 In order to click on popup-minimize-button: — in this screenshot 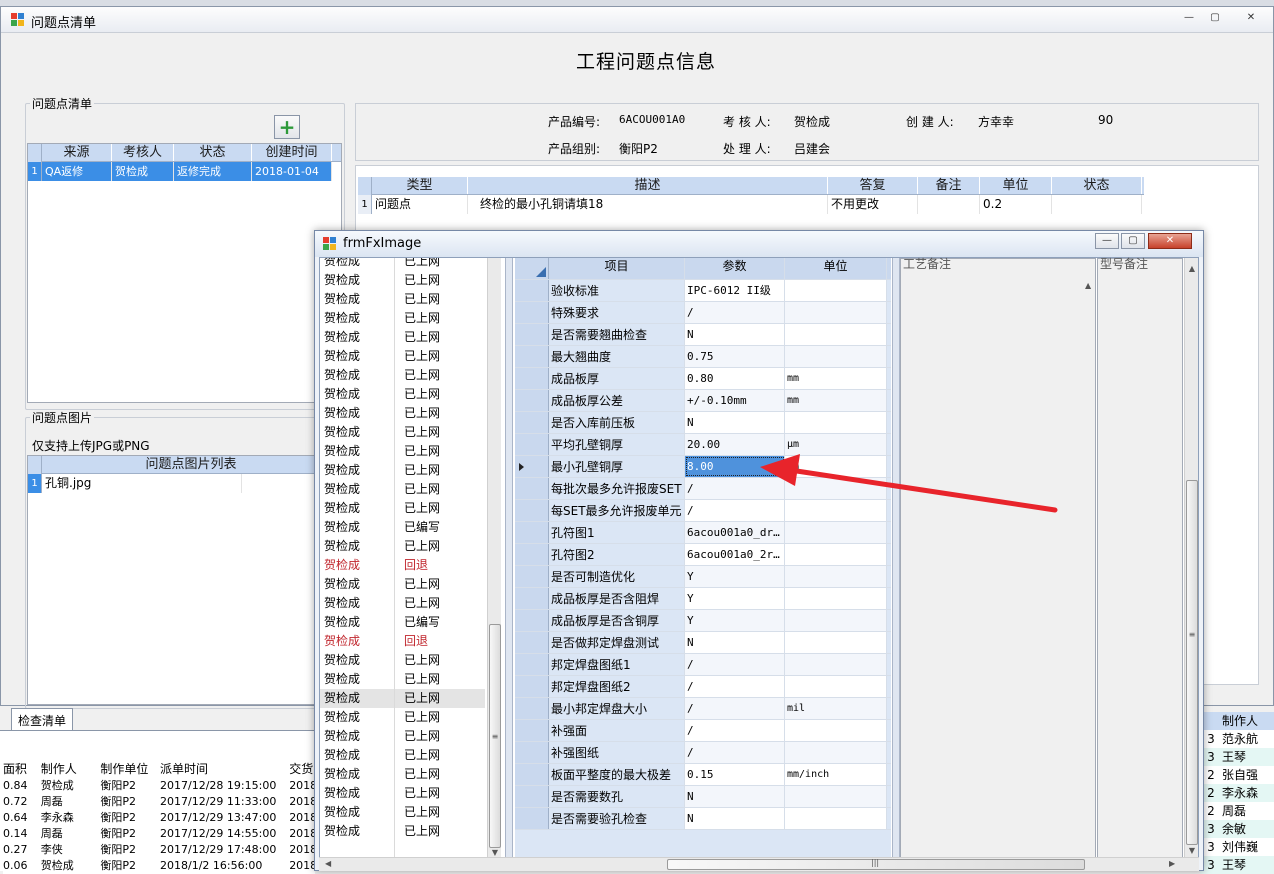, I will do `click(1107, 241)`.